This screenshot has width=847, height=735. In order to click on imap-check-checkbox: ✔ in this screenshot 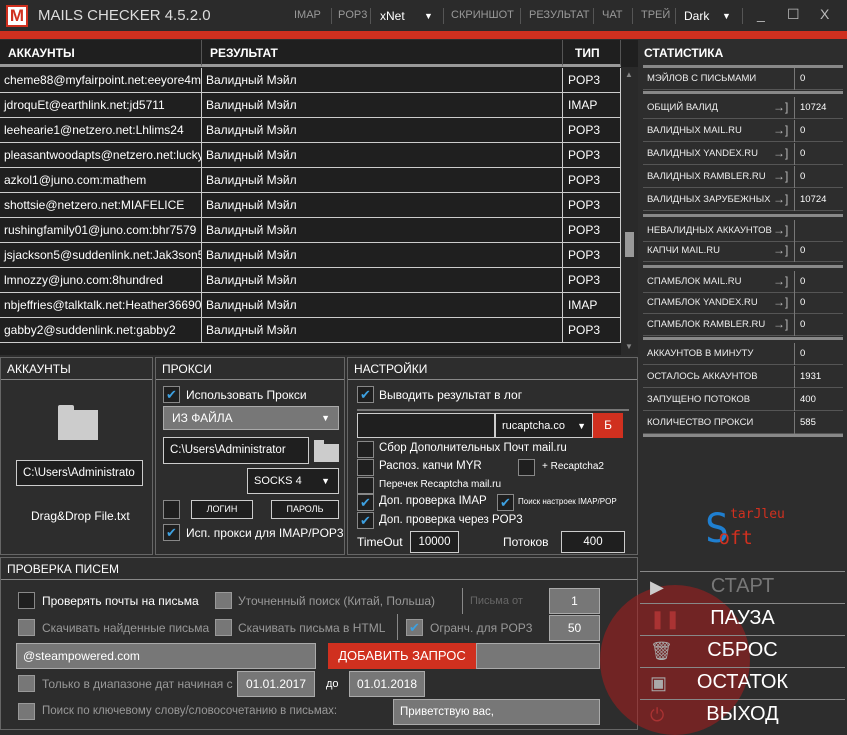, I will do `click(365, 502)`.